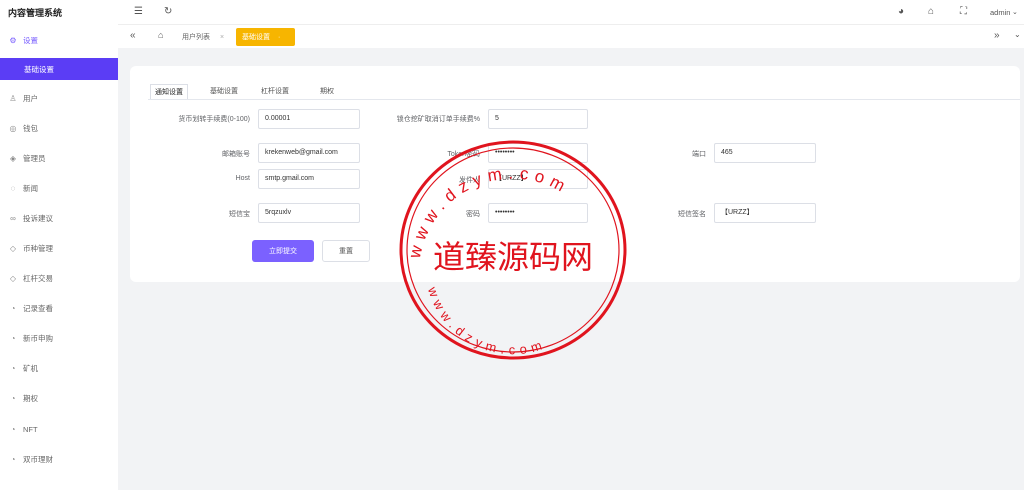 This screenshot has width=1024, height=490. I want to click on user-icon: ♙, so click(13, 98).